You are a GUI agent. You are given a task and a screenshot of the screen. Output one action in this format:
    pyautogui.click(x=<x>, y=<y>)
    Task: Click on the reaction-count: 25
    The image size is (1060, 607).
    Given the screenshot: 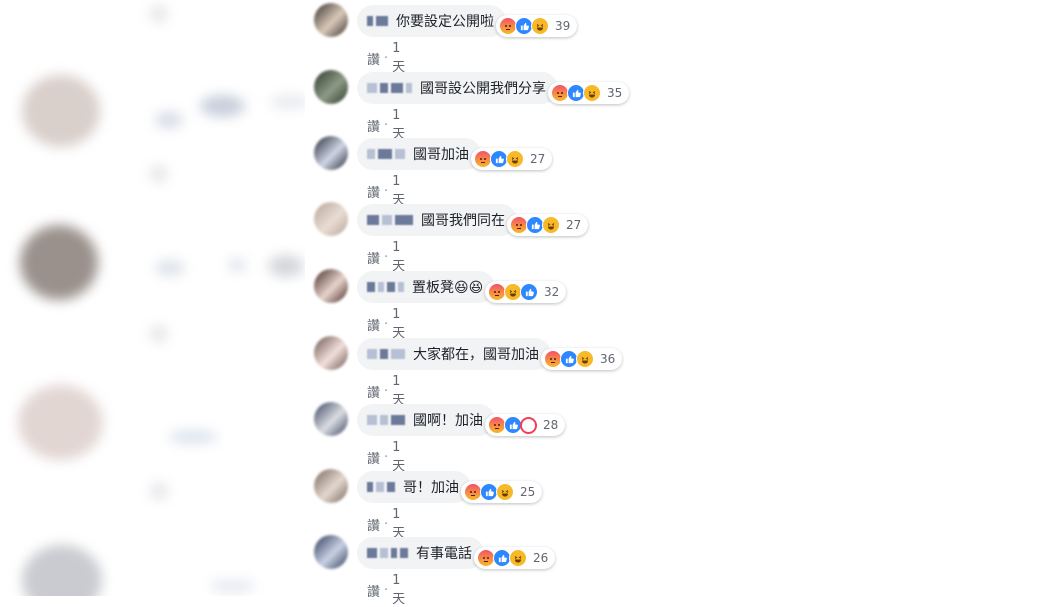 What is the action you would take?
    pyautogui.click(x=528, y=492)
    